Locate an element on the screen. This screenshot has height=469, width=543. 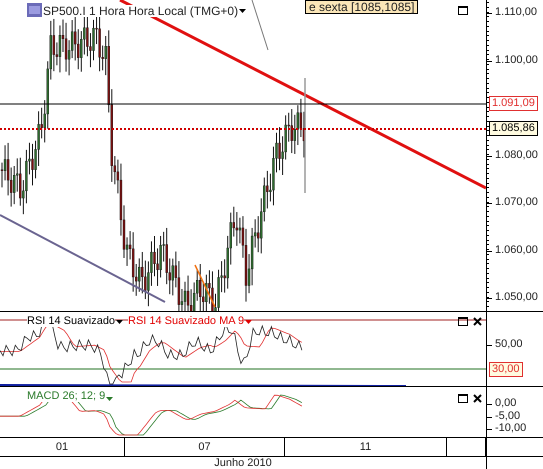
indicator-legend: RSI 14 Suavizado is located at coordinates (71, 321).